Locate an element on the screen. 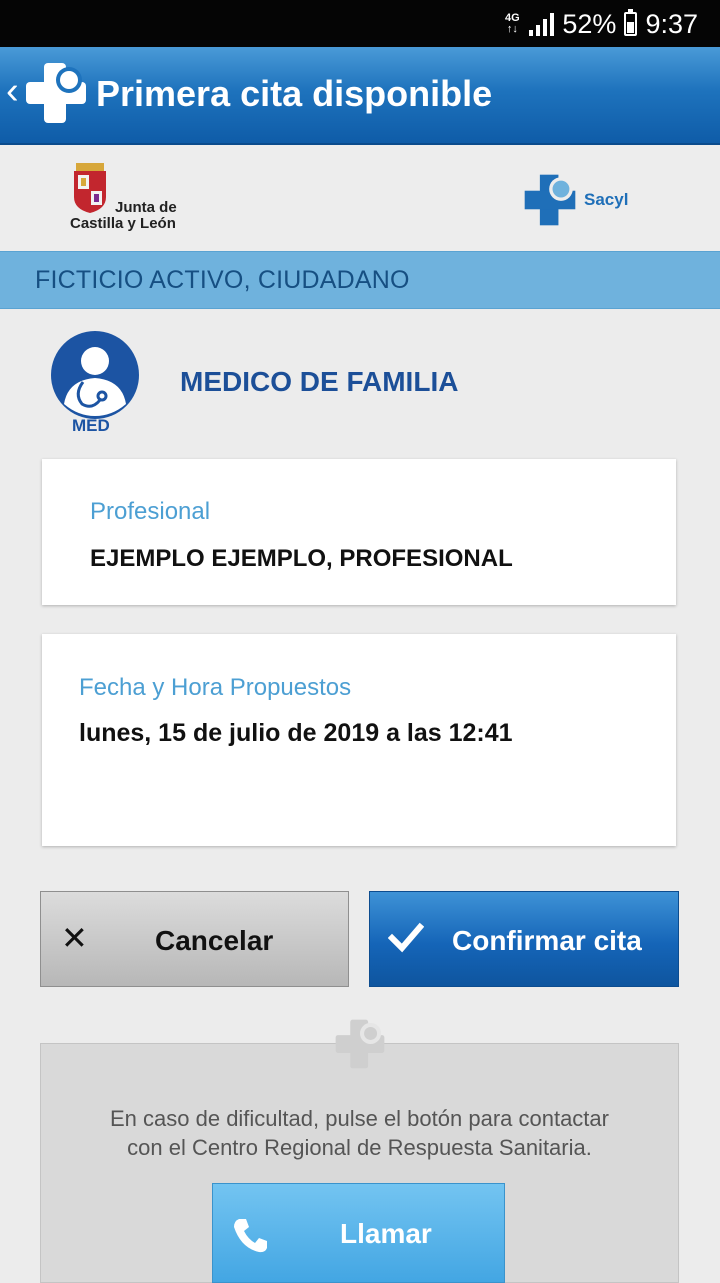 The width and height of the screenshot is (720, 1283). data-activity-label: ↑↓ is located at coordinates (512, 29).